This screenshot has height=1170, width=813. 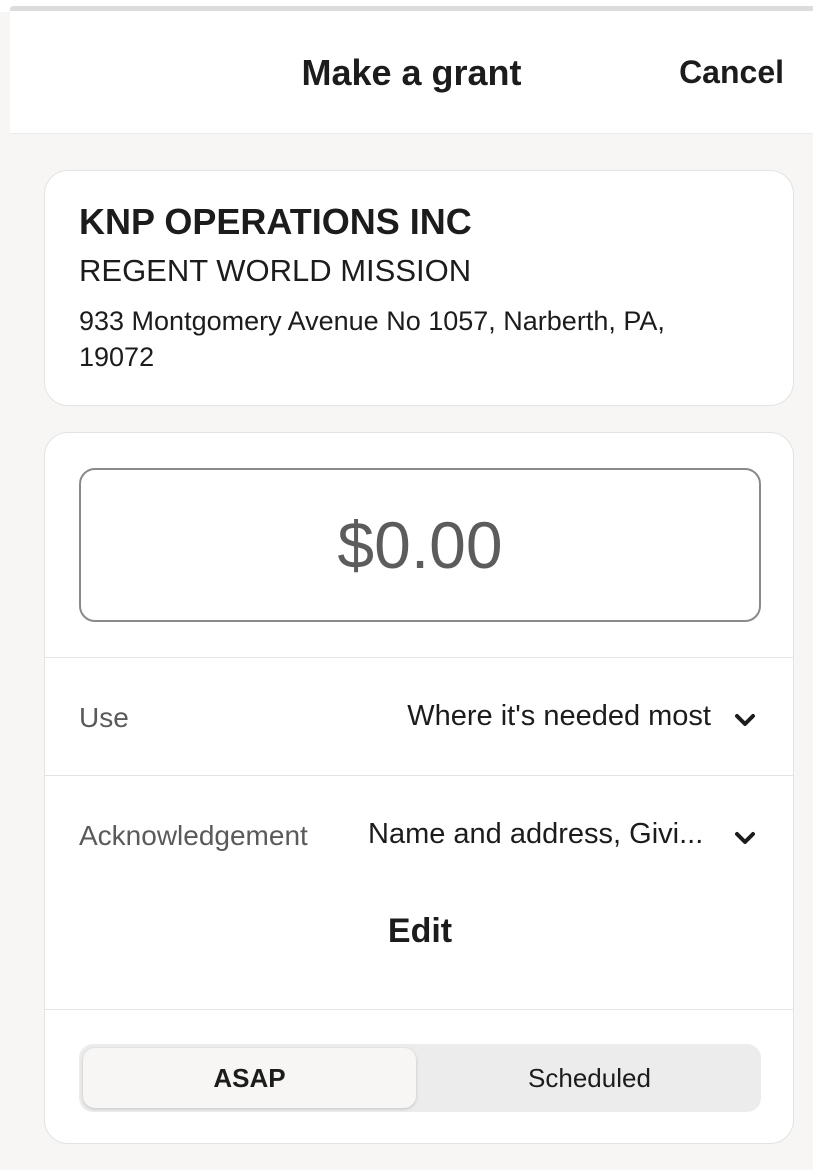 I want to click on timing-segmented-control: ASAP Scheduled, so click(x=420, y=1078).